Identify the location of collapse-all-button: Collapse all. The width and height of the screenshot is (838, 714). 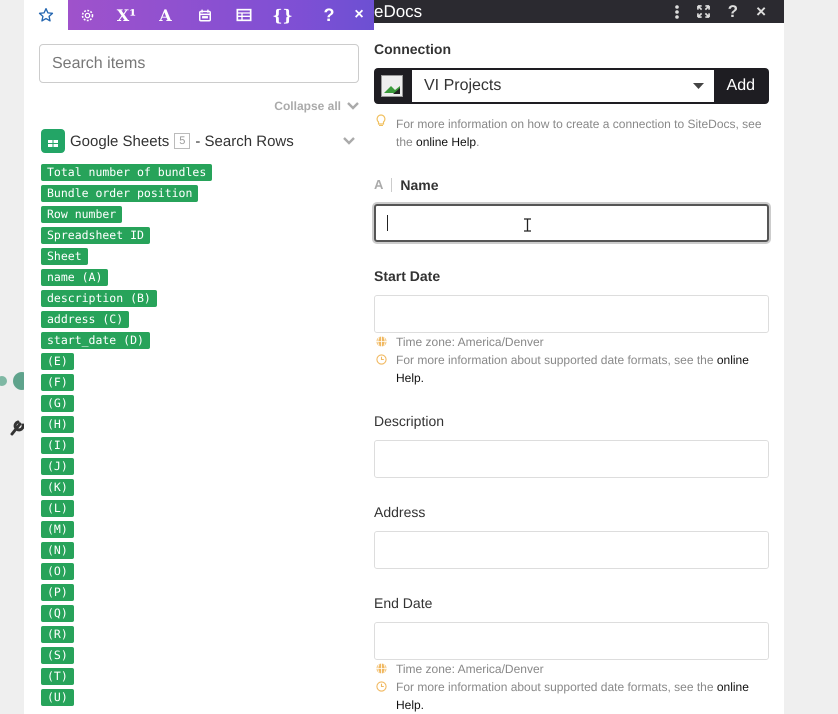
(307, 106).